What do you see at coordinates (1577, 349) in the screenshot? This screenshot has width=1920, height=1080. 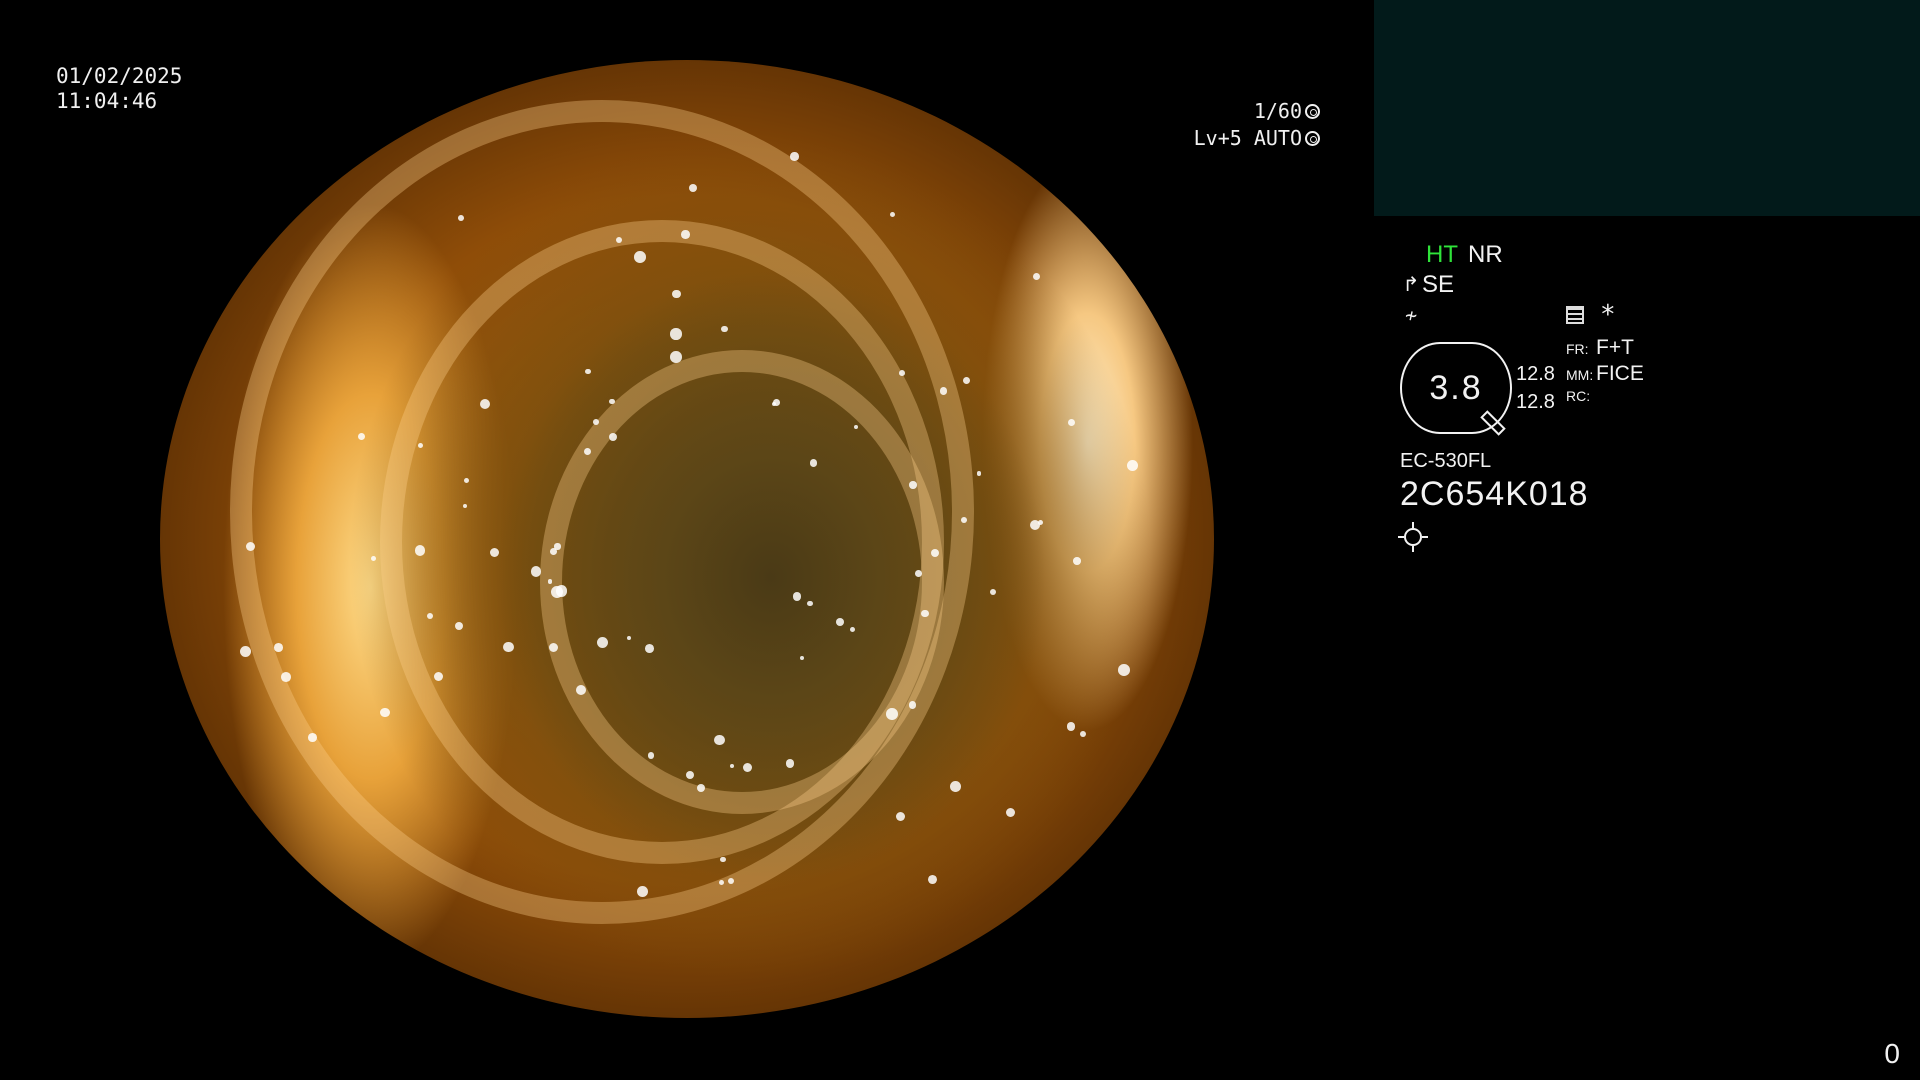 I see `param-key: FR:` at bounding box center [1577, 349].